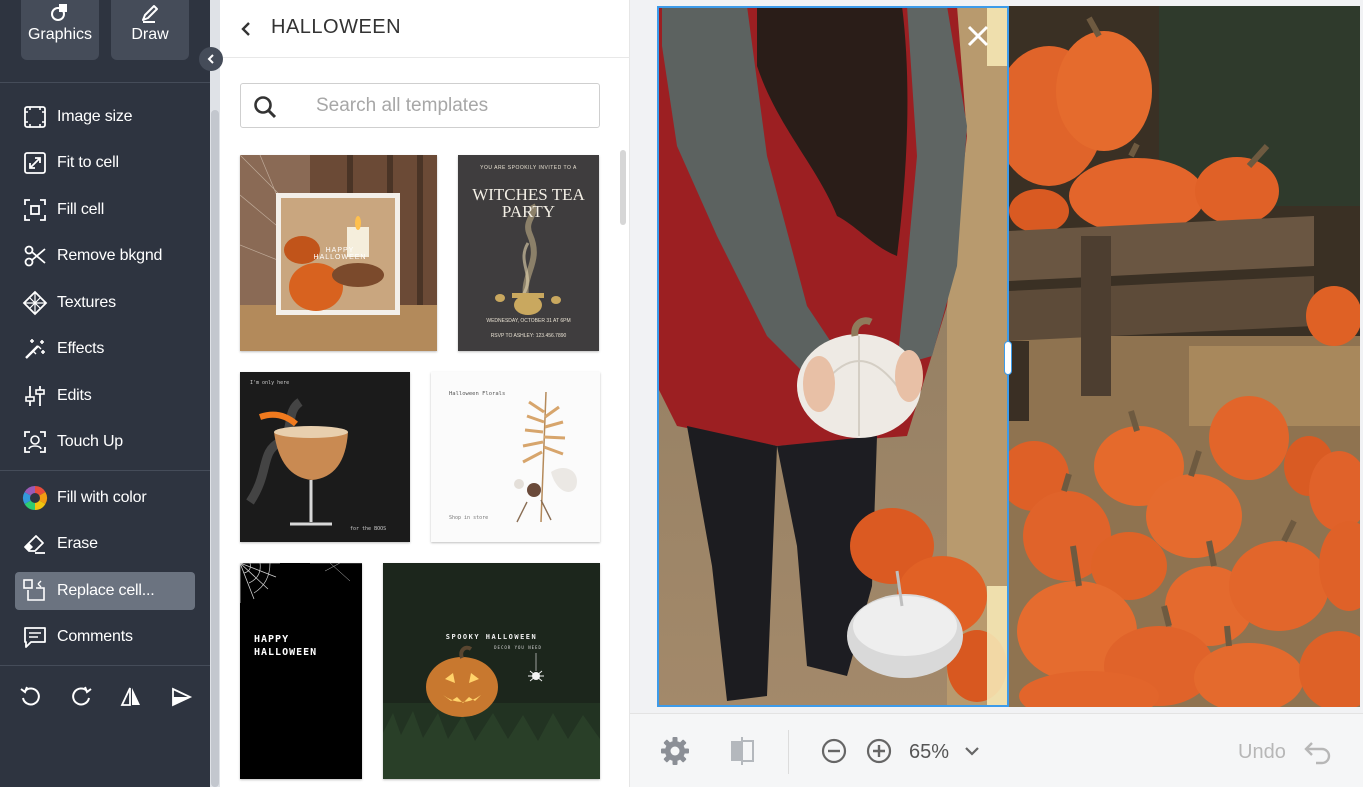  What do you see at coordinates (265, 107) in the screenshot?
I see `search-icon` at bounding box center [265, 107].